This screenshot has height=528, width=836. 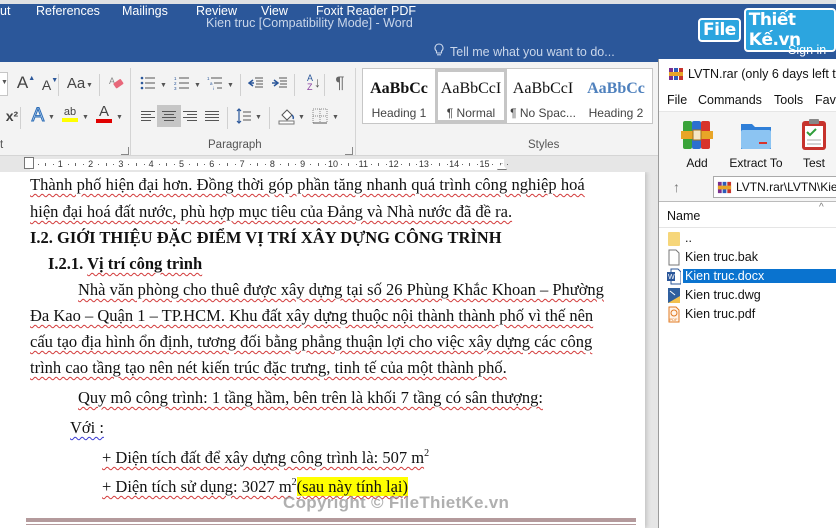 I want to click on extract-to-button: Extract To, so click(x=756, y=144).